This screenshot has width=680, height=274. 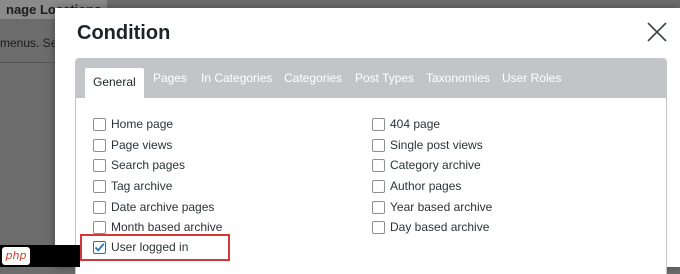 I want to click on option-label: Search pages, so click(x=148, y=165).